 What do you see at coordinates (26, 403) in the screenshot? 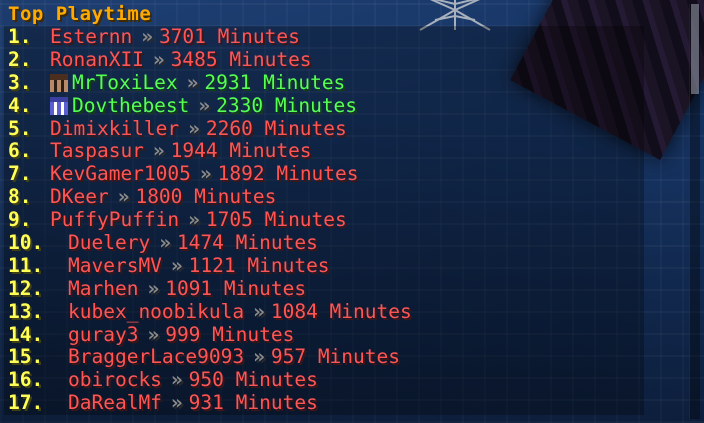
I see `rank-number: 17.` at bounding box center [26, 403].